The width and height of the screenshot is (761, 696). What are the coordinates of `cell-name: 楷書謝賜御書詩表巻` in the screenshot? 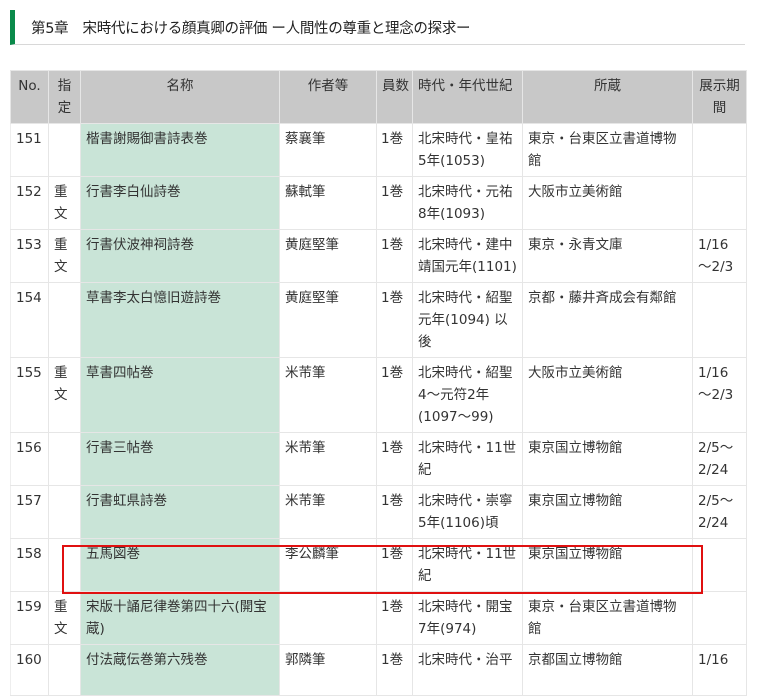 It's located at (180, 150).